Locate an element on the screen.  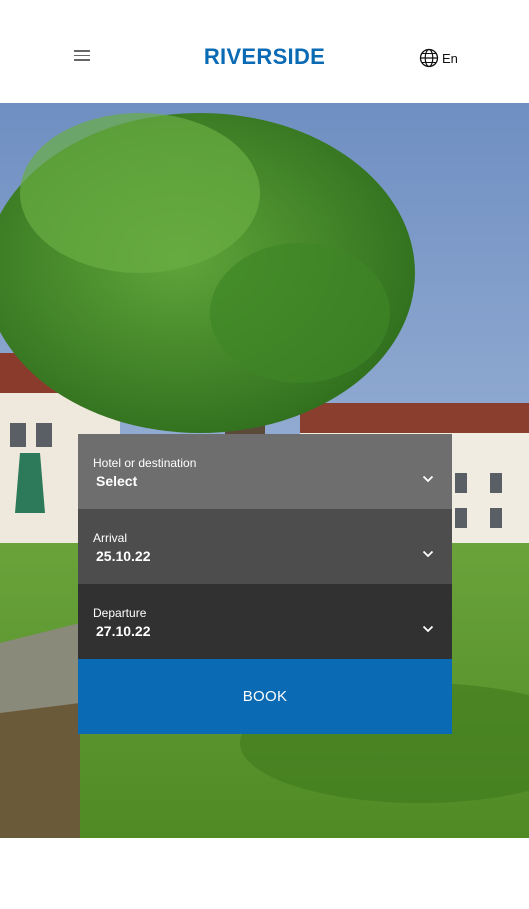
arrival-label: Arrival is located at coordinates (110, 538).